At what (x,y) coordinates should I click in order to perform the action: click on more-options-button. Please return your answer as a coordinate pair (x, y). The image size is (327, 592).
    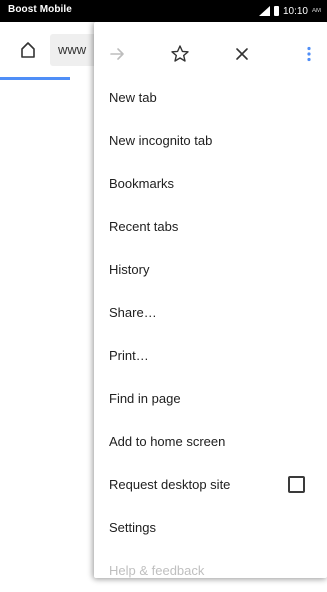
    Looking at the image, I should click on (309, 54).